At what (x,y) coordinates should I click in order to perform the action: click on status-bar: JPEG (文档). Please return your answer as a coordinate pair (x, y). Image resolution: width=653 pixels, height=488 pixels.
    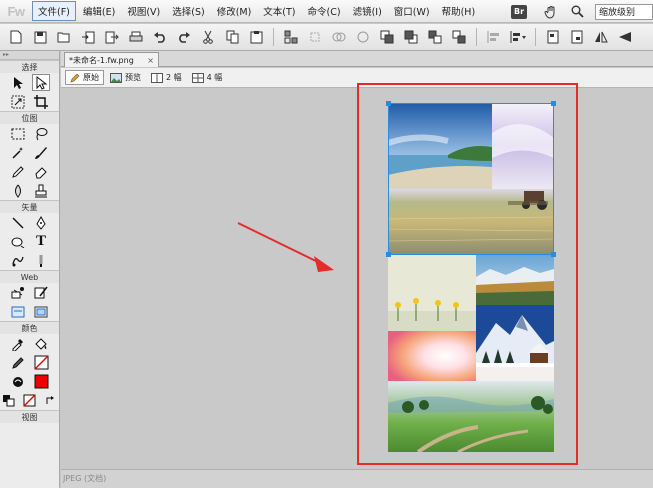
    Looking at the image, I should click on (357, 478).